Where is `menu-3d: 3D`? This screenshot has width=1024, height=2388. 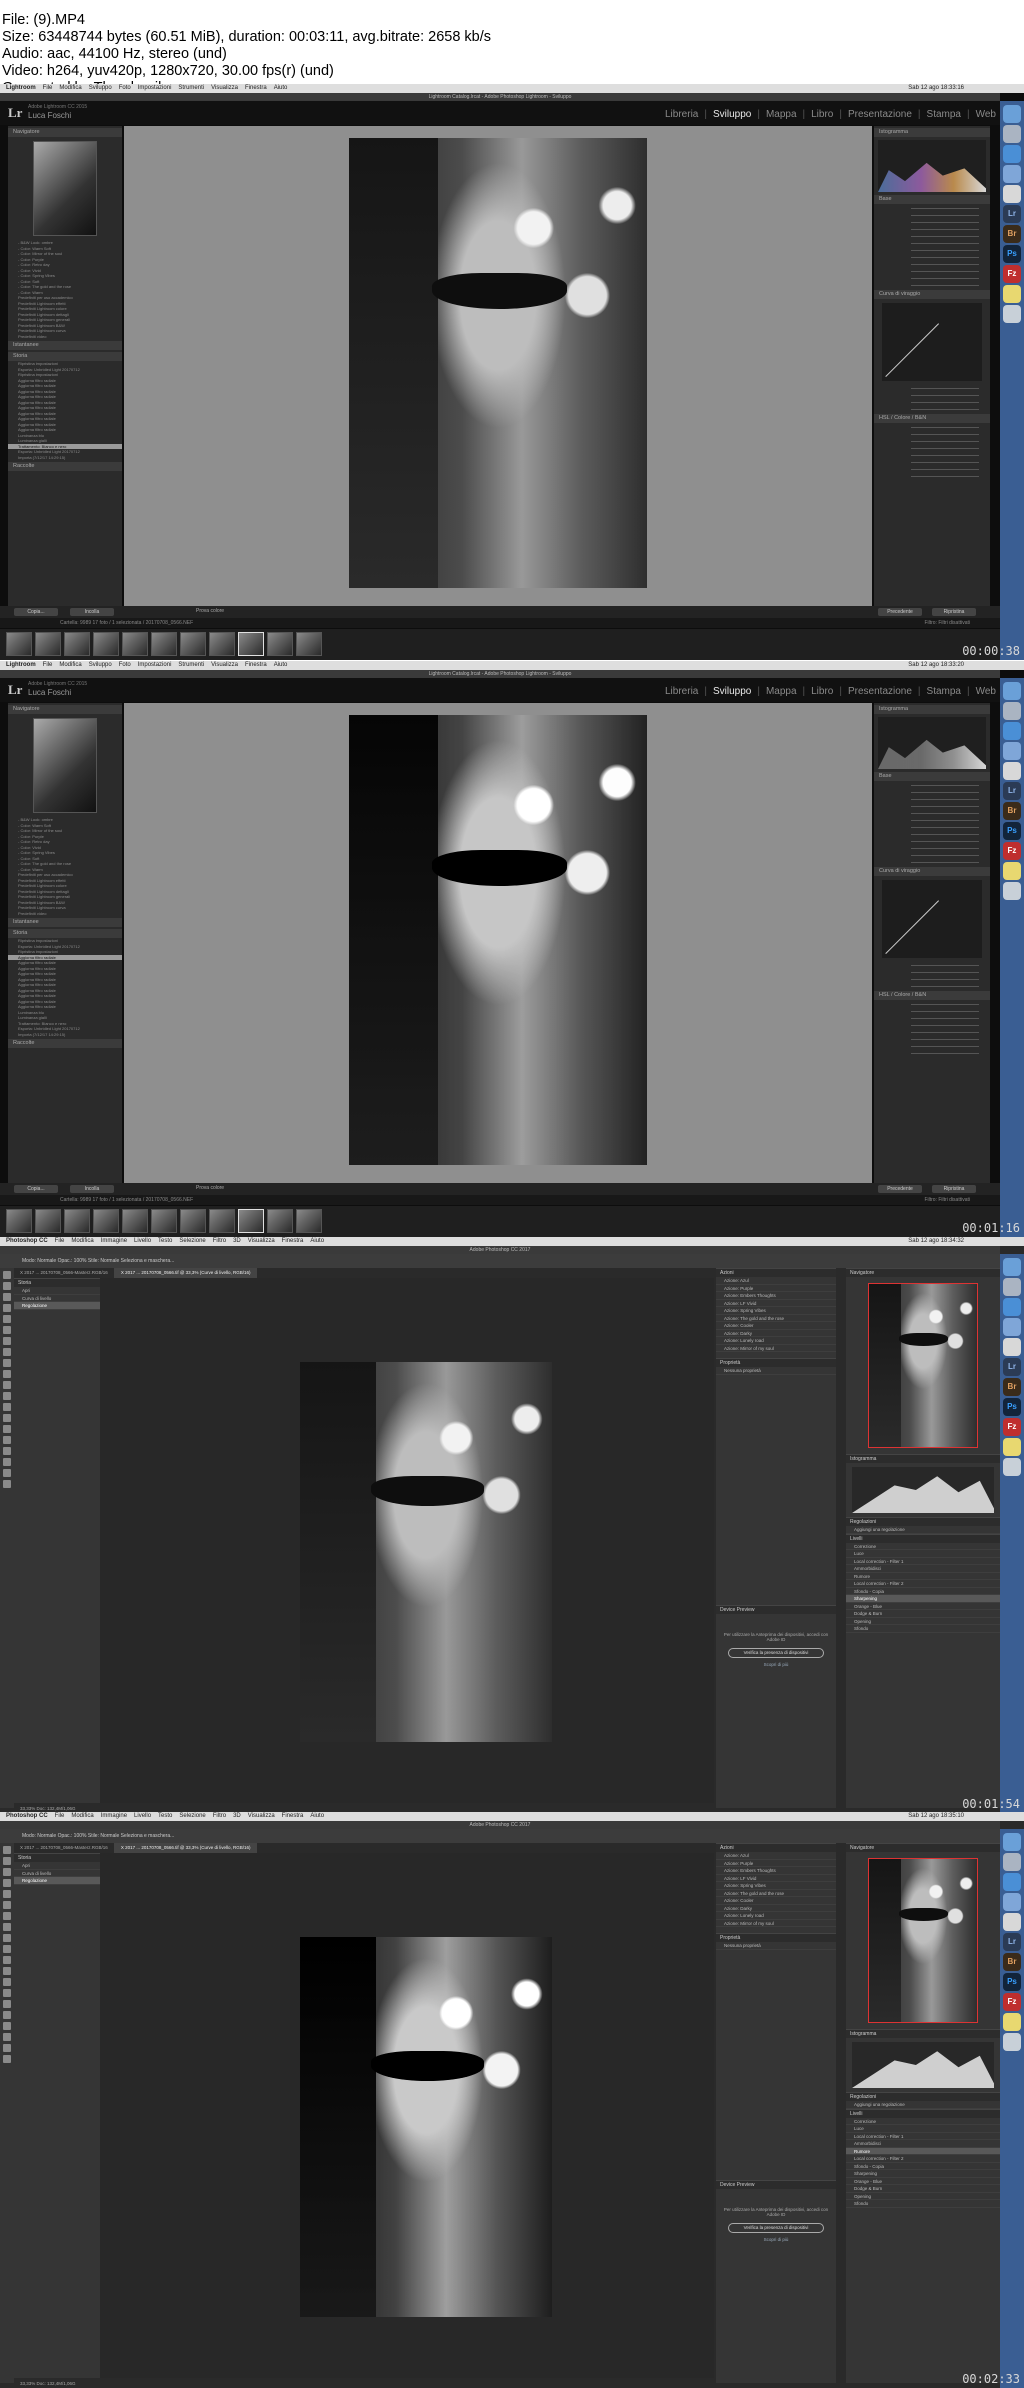 menu-3d: 3D is located at coordinates (237, 1241).